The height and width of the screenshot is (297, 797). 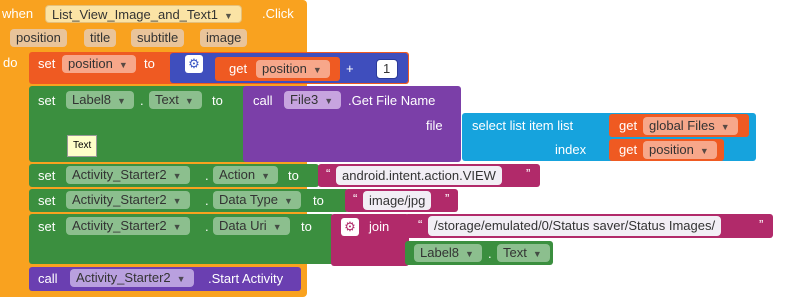 What do you see at coordinates (565, 125) in the screenshot?
I see `list-arg-label: list` at bounding box center [565, 125].